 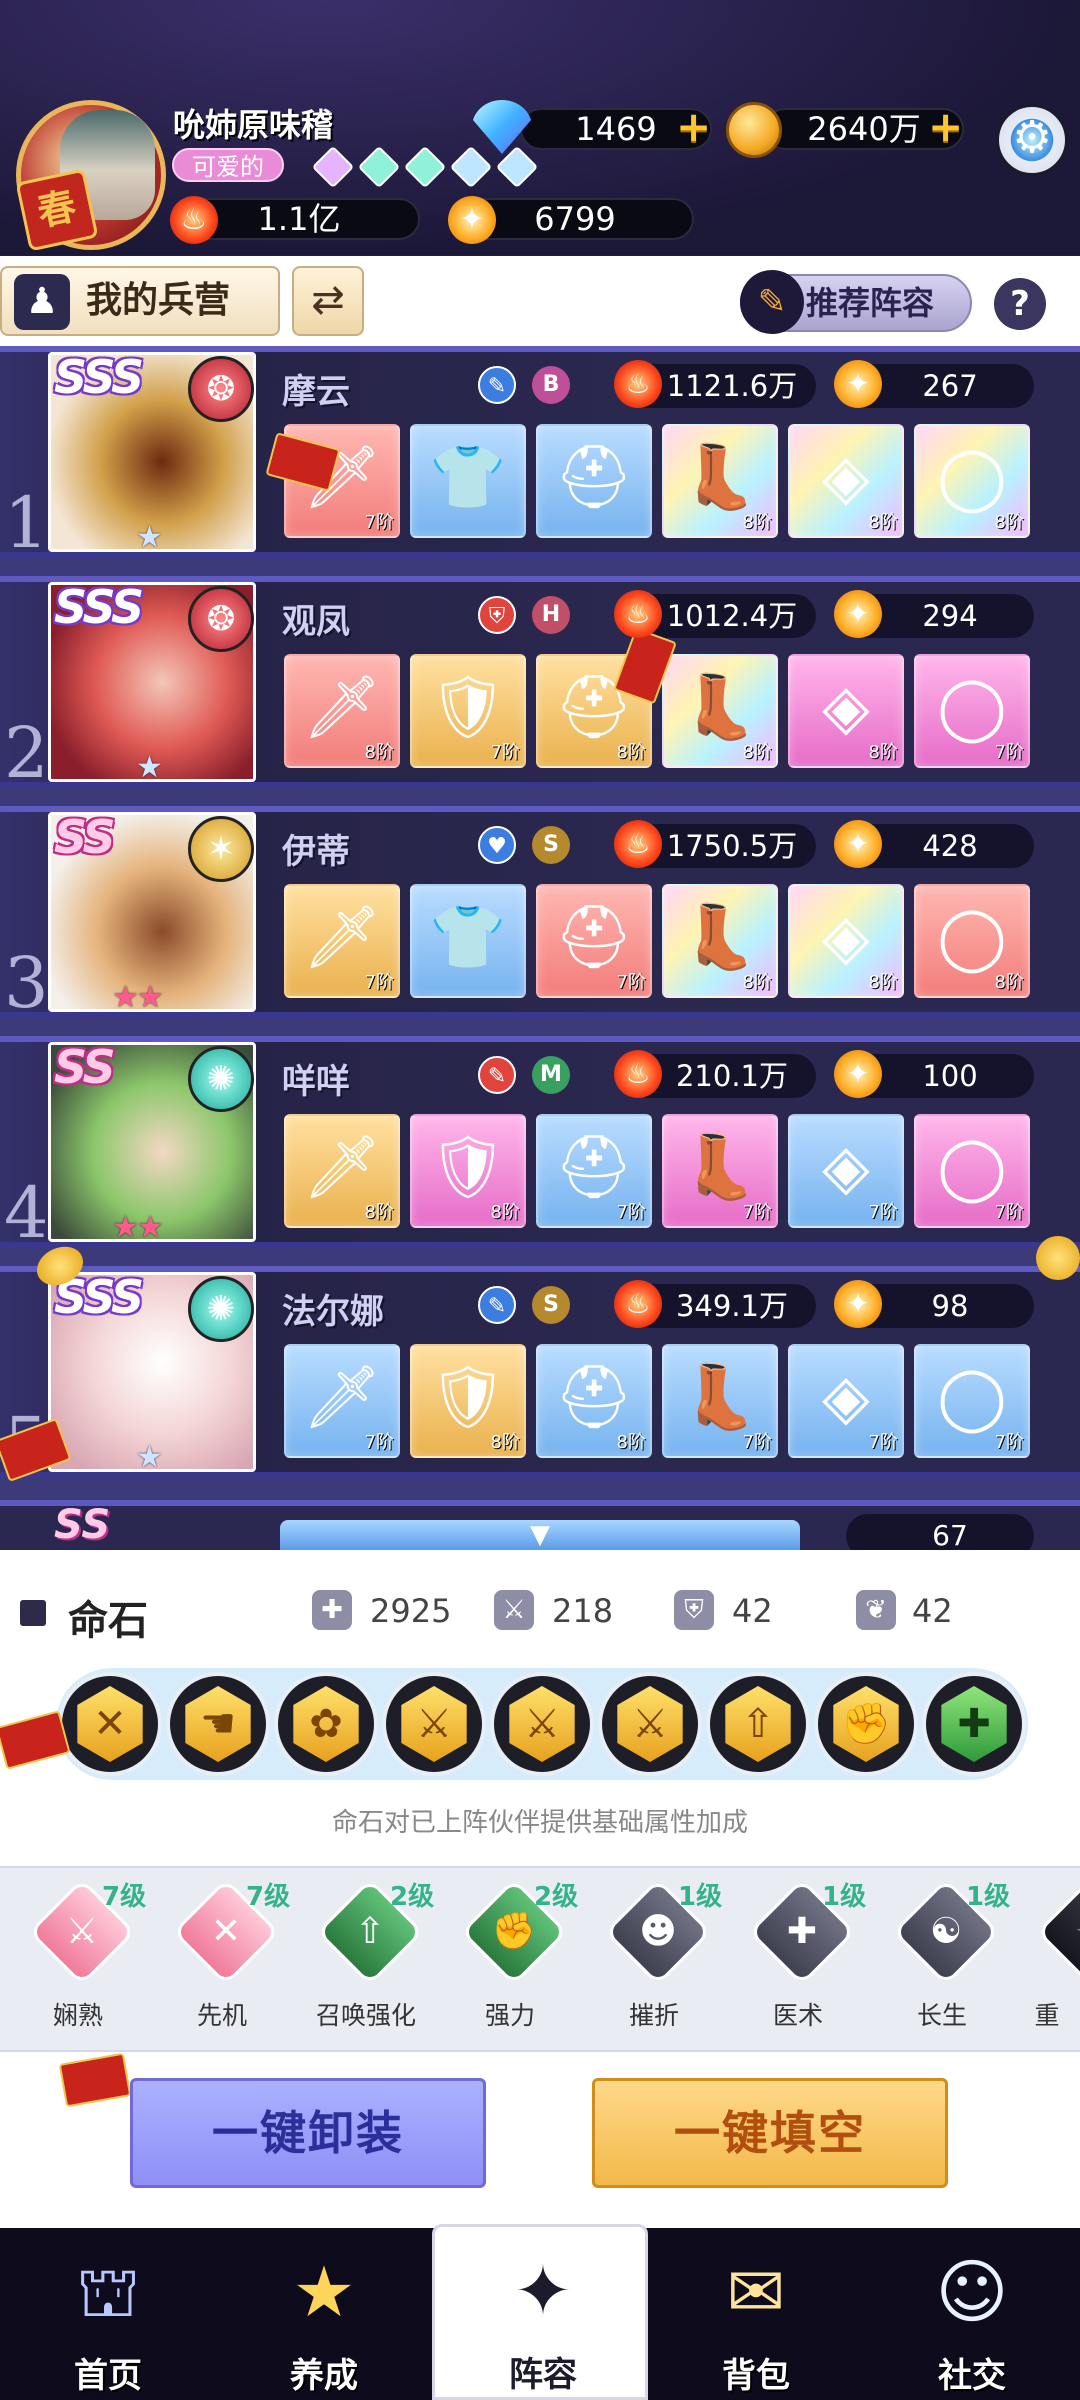 What do you see at coordinates (366, 1961) in the screenshot?
I see `talent-item: ⇧ 2级 召唤强化` at bounding box center [366, 1961].